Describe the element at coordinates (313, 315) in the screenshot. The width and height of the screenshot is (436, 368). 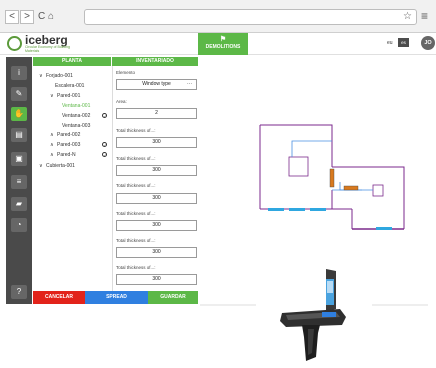
I see `scanner-device-image` at that location.